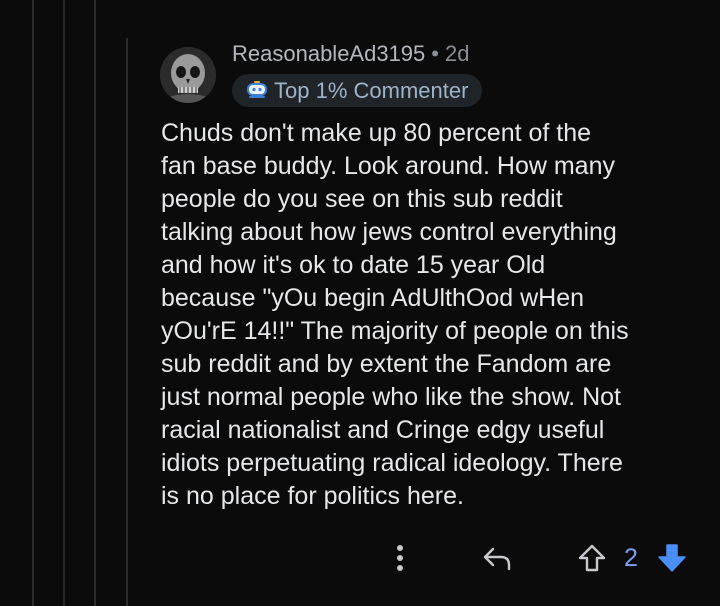  Describe the element at coordinates (328, 53) in the screenshot. I see `username-link: ReasonableAd3195` at that location.